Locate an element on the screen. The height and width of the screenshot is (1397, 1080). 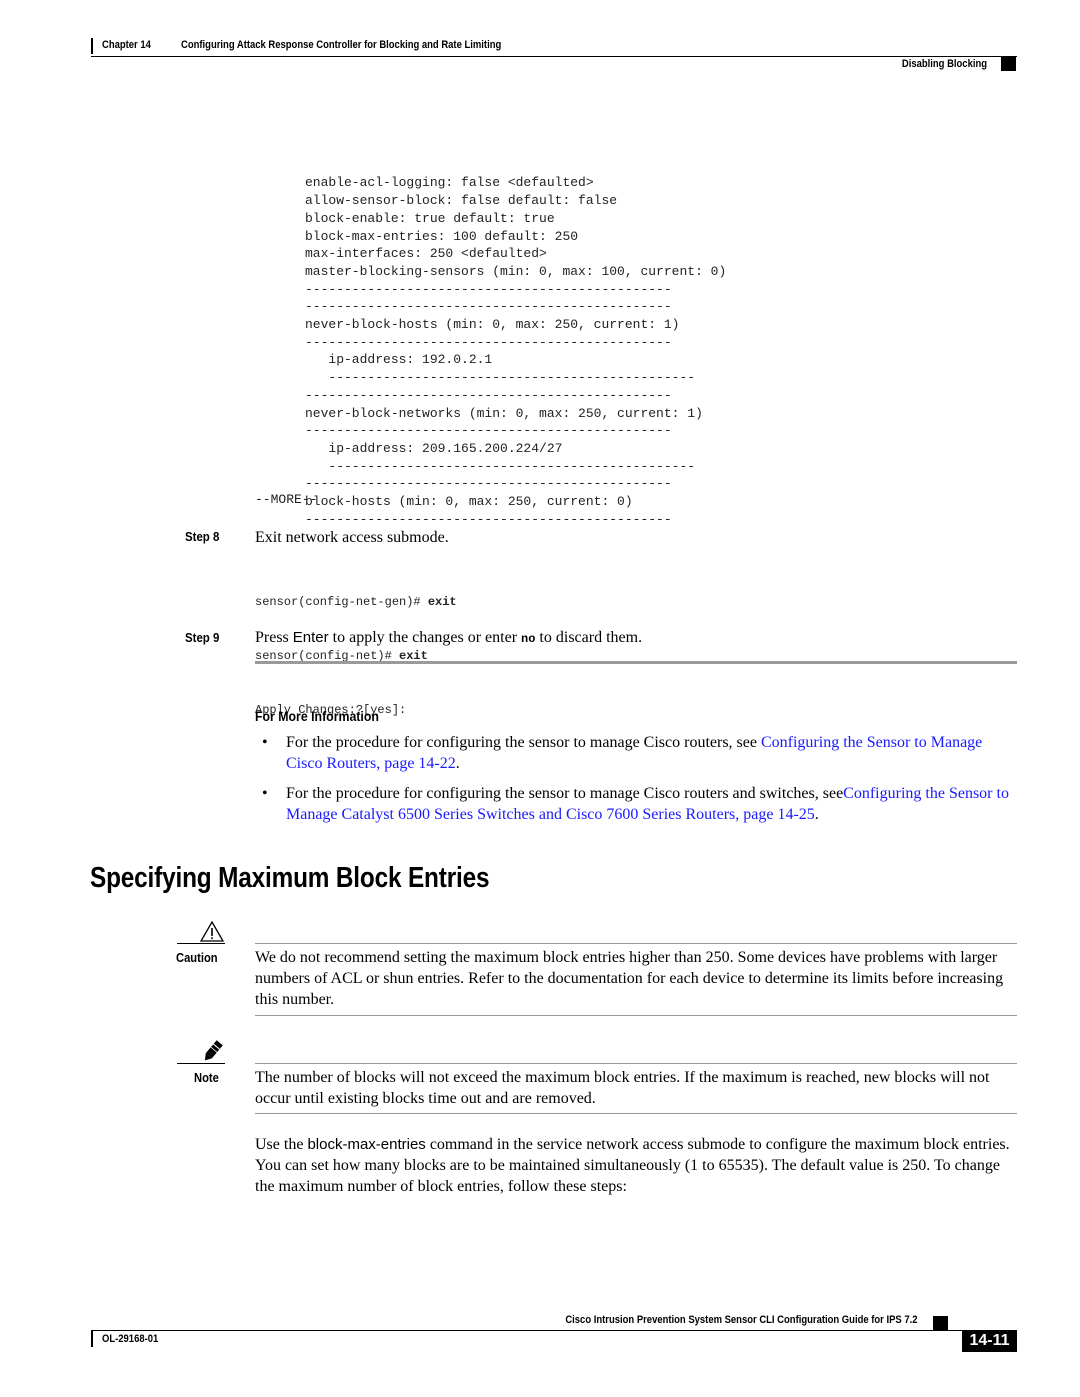
code-word-no: no is located at coordinates (528, 639).